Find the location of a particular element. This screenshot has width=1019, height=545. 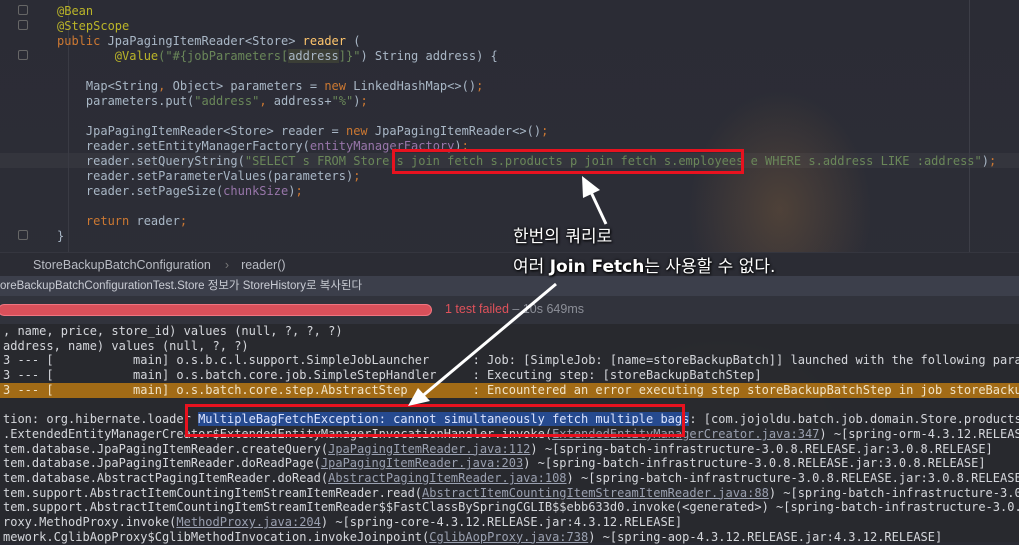

annotation-line-1: 한번의 쿼리로 is located at coordinates (563, 237).